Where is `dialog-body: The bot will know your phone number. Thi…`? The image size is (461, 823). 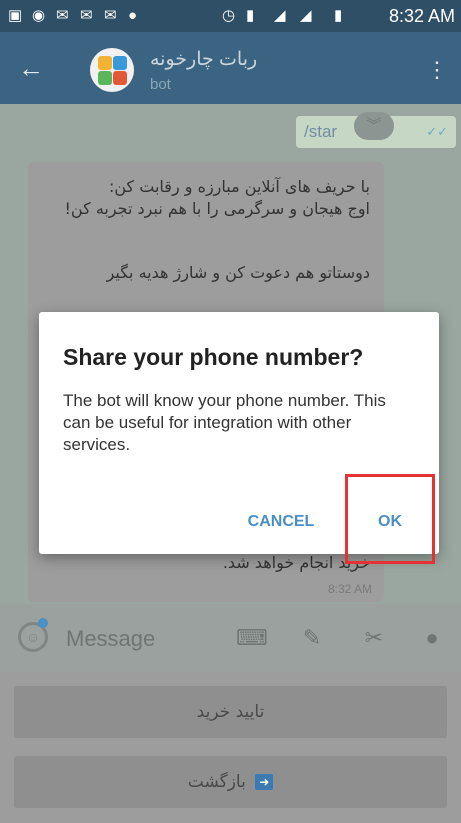
dialog-body: The bot will know your phone number. Thi… is located at coordinates (224, 422).